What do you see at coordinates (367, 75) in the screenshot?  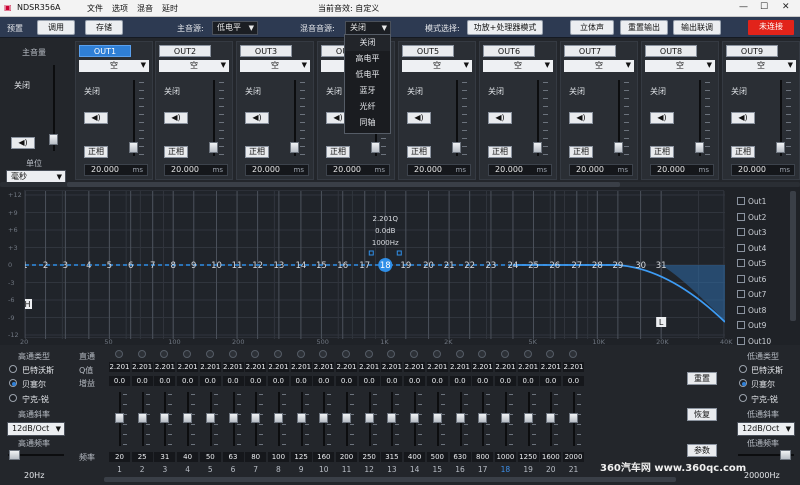 I see `dropdown-item: 低电平` at bounding box center [367, 75].